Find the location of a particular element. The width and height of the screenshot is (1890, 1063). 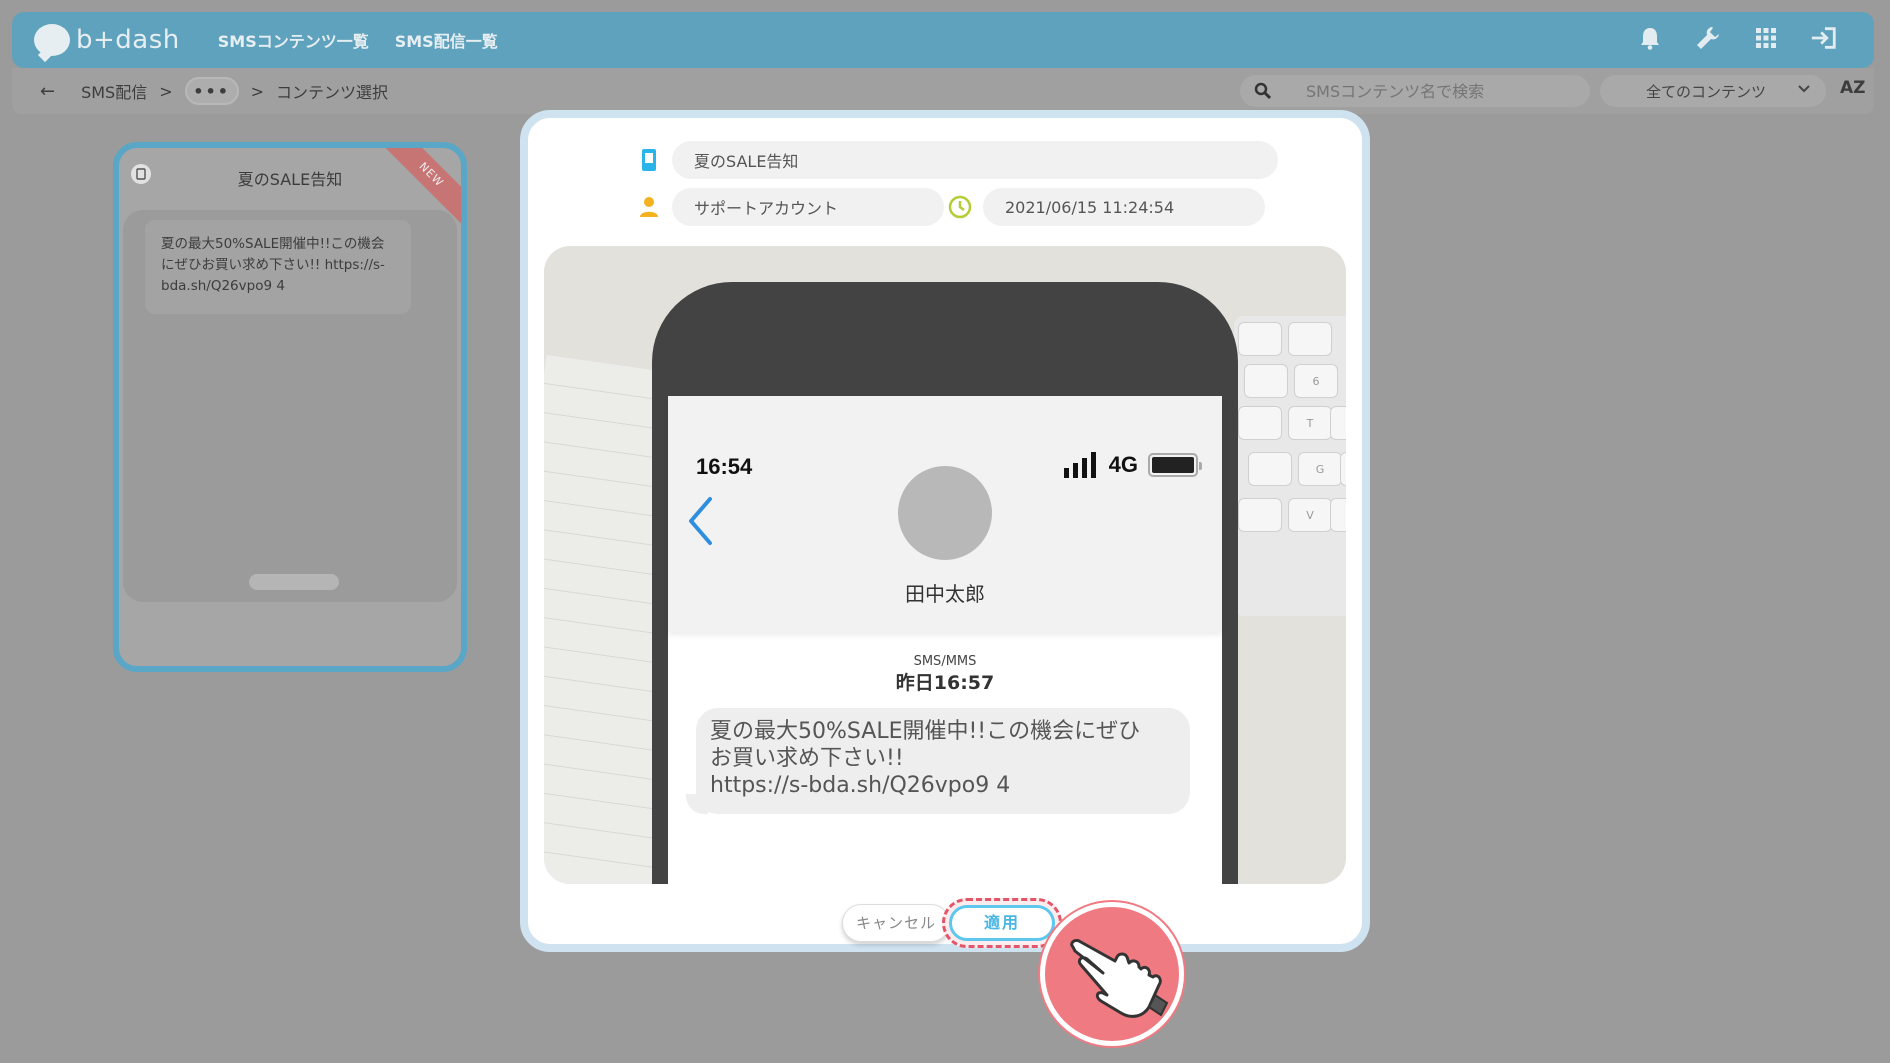

message-line: お買い求め下さい!! is located at coordinates (807, 758).